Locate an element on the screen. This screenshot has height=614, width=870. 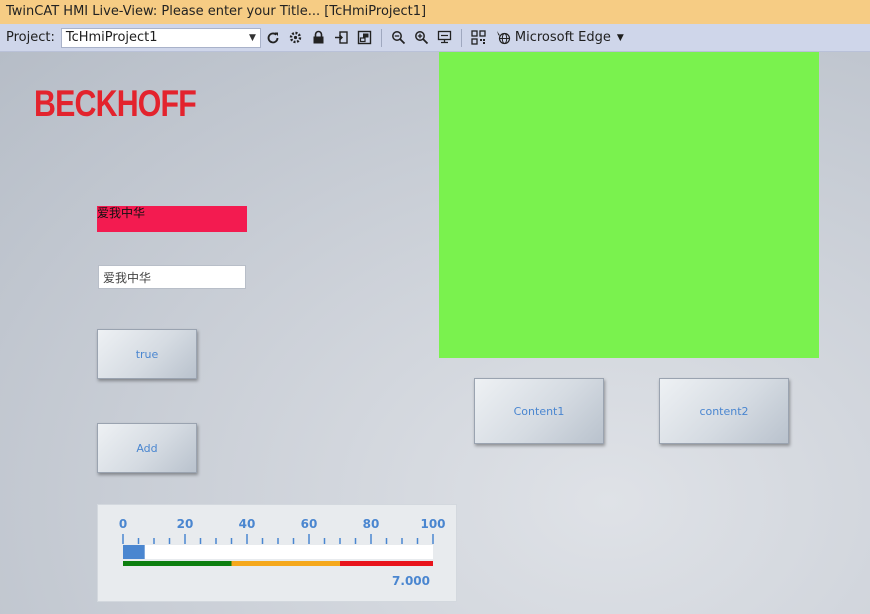
zoom-out-icon is located at coordinates (399, 38).